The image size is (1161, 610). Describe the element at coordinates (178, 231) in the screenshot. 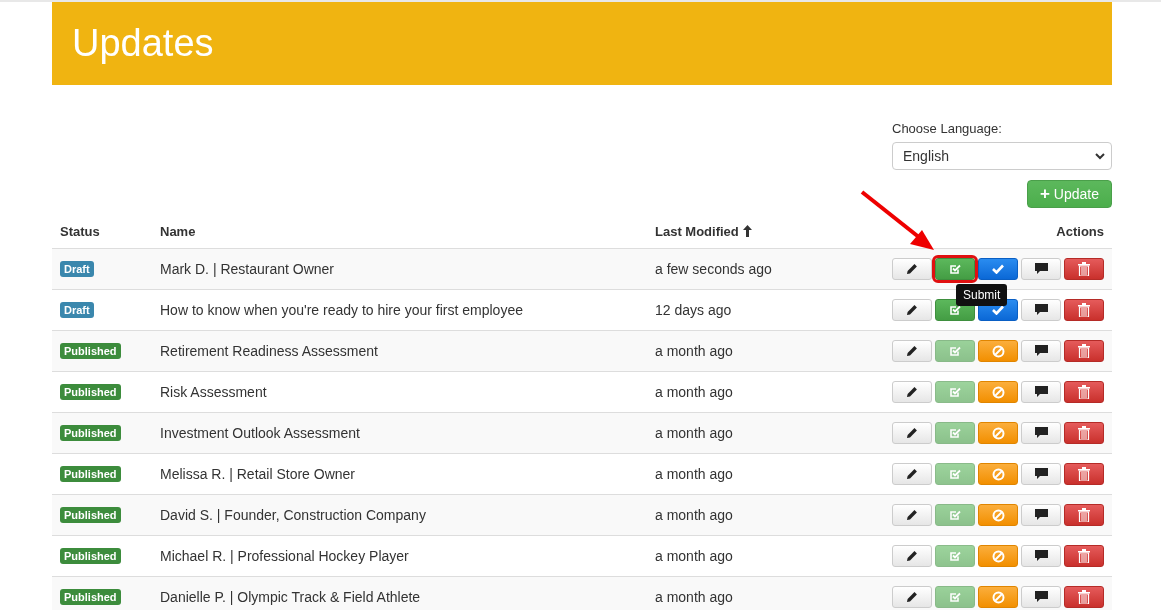

I see `column-header: Name` at that location.